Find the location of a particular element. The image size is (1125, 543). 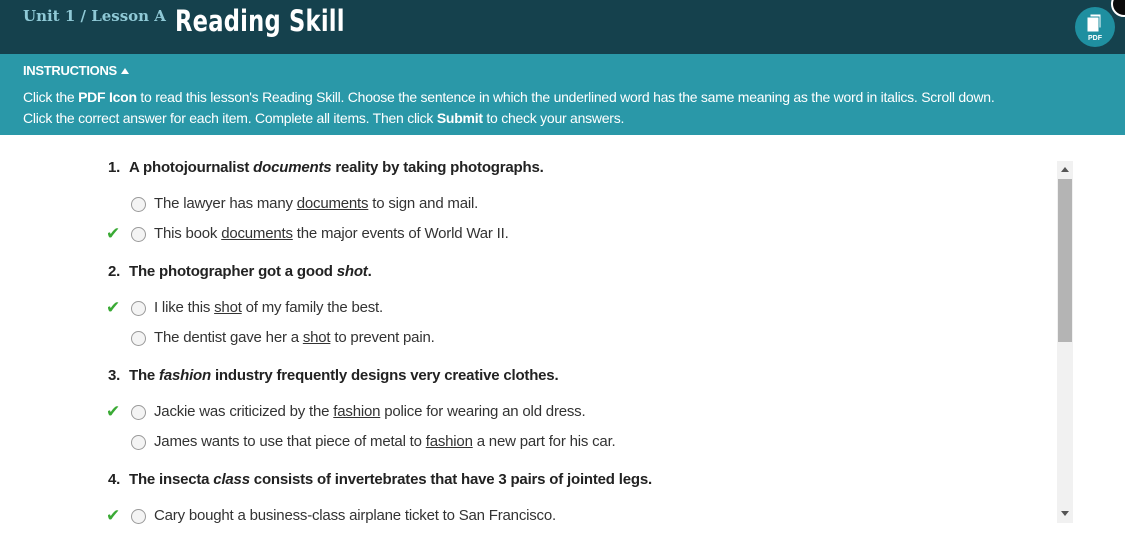

option-text: Jackie was criticized by the is located at coordinates (244, 411).